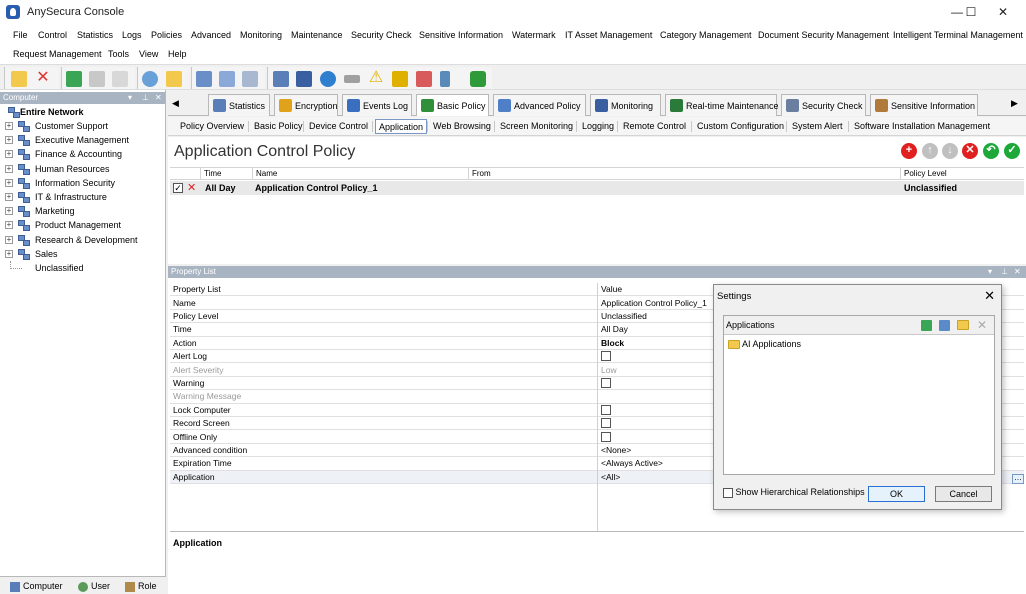 This screenshot has height=594, width=1026. What do you see at coordinates (608, 35) in the screenshot?
I see `menu-it-asset-management: IT Asset Management` at bounding box center [608, 35].